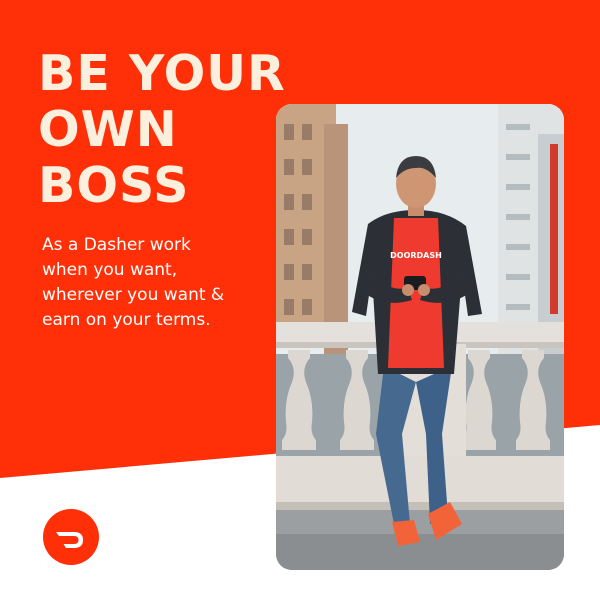  Describe the element at coordinates (126, 320) in the screenshot. I see `subheading-line-4: earn on your terms.` at that location.